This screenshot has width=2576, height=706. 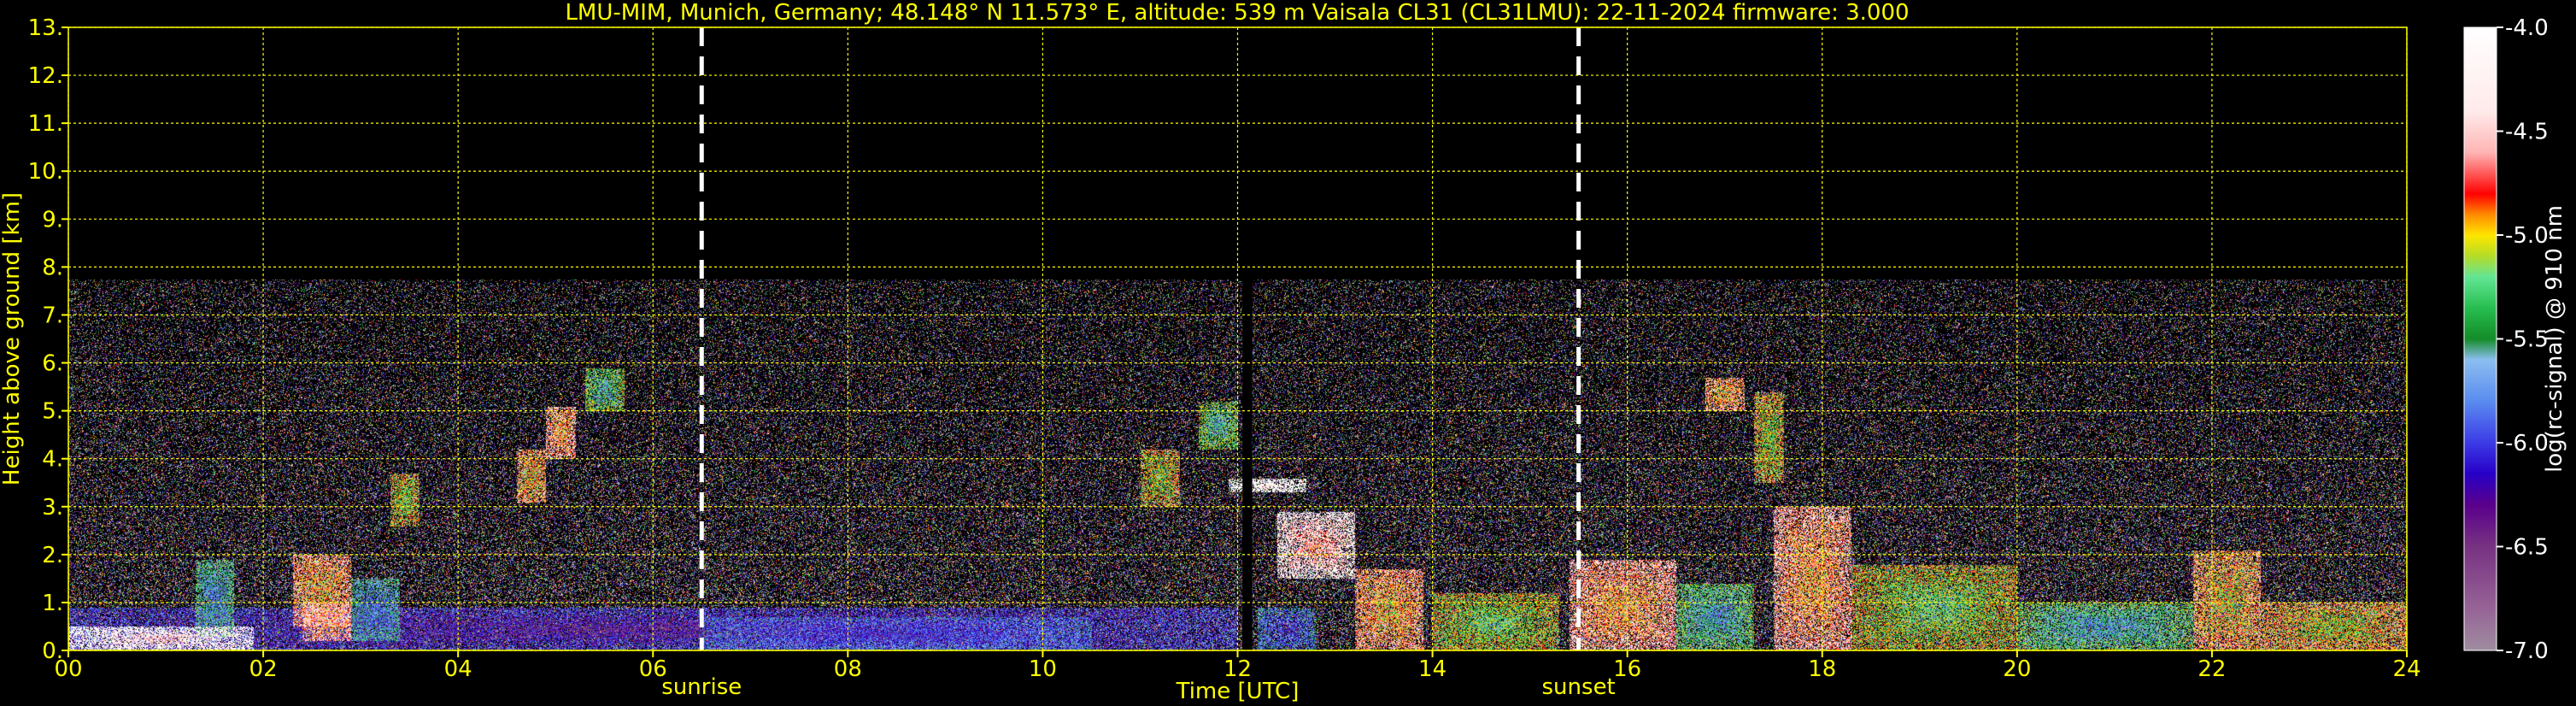 What do you see at coordinates (45, 172) in the screenshot?
I see `y-tick-label: 10.` at bounding box center [45, 172].